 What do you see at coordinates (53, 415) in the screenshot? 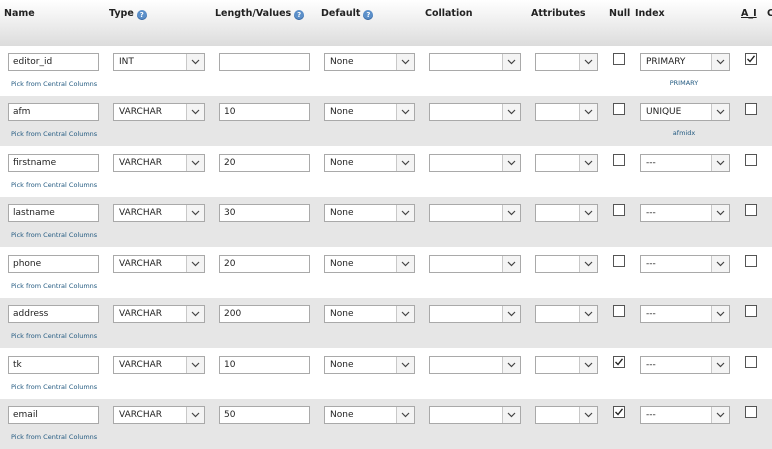
I see `column-name-input: email` at bounding box center [53, 415].